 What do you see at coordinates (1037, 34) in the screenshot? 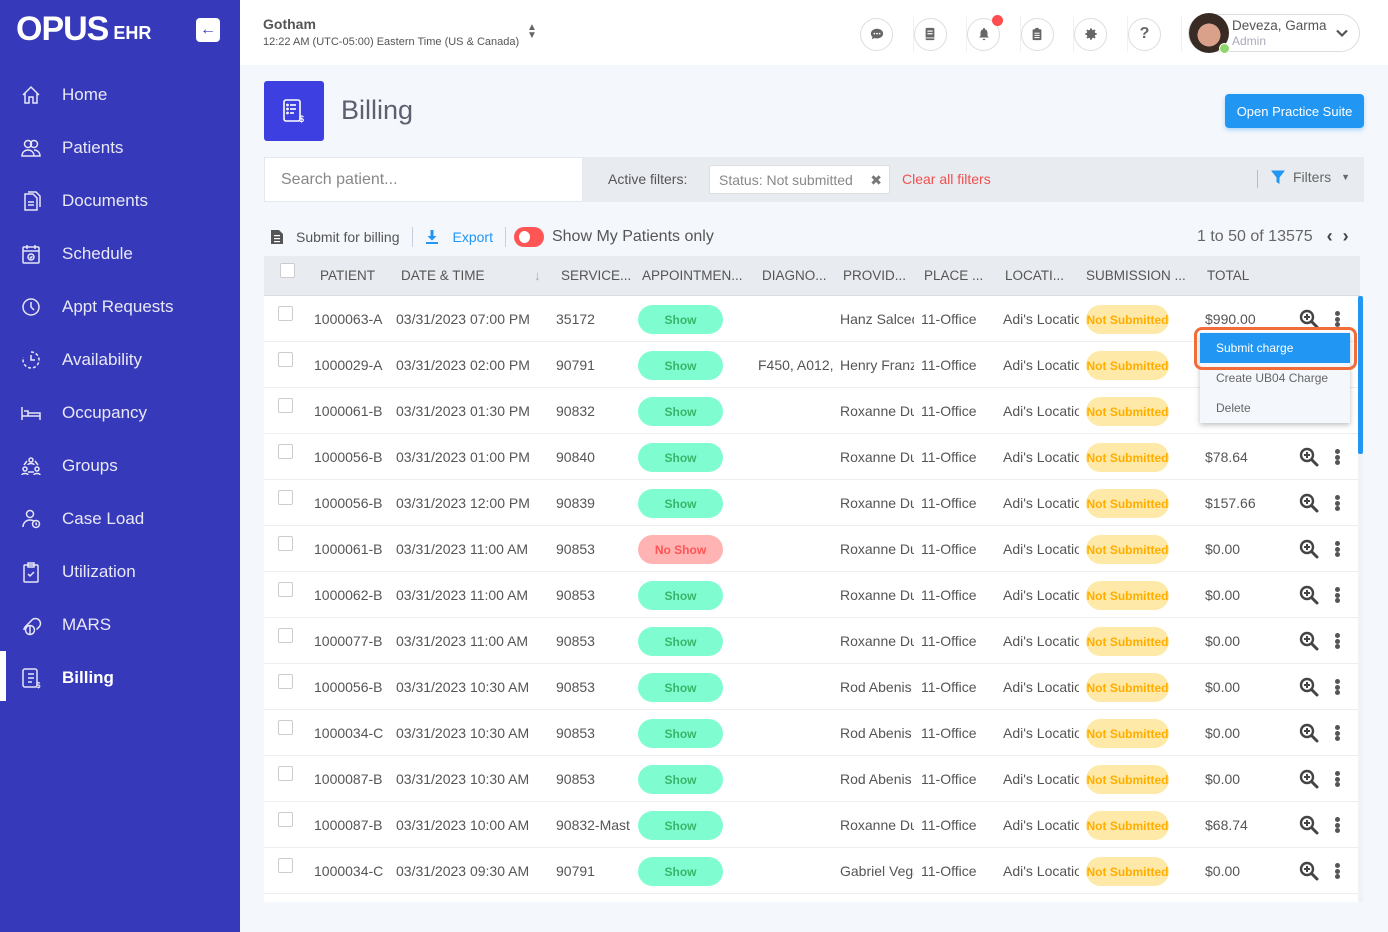
I see `tasks-button` at bounding box center [1037, 34].